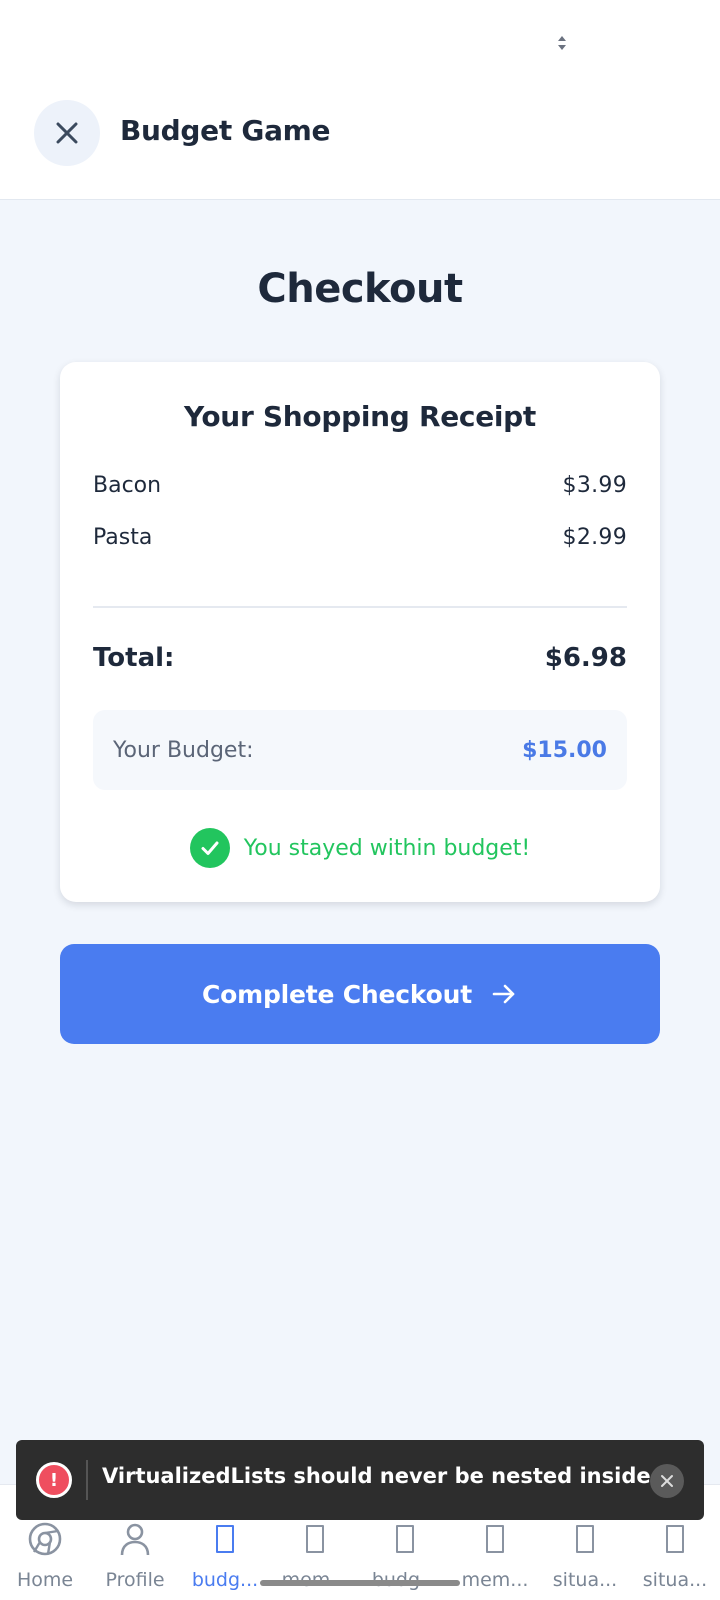 The height and width of the screenshot is (1600, 720). What do you see at coordinates (123, 537) in the screenshot?
I see `item-name: Pasta` at bounding box center [123, 537].